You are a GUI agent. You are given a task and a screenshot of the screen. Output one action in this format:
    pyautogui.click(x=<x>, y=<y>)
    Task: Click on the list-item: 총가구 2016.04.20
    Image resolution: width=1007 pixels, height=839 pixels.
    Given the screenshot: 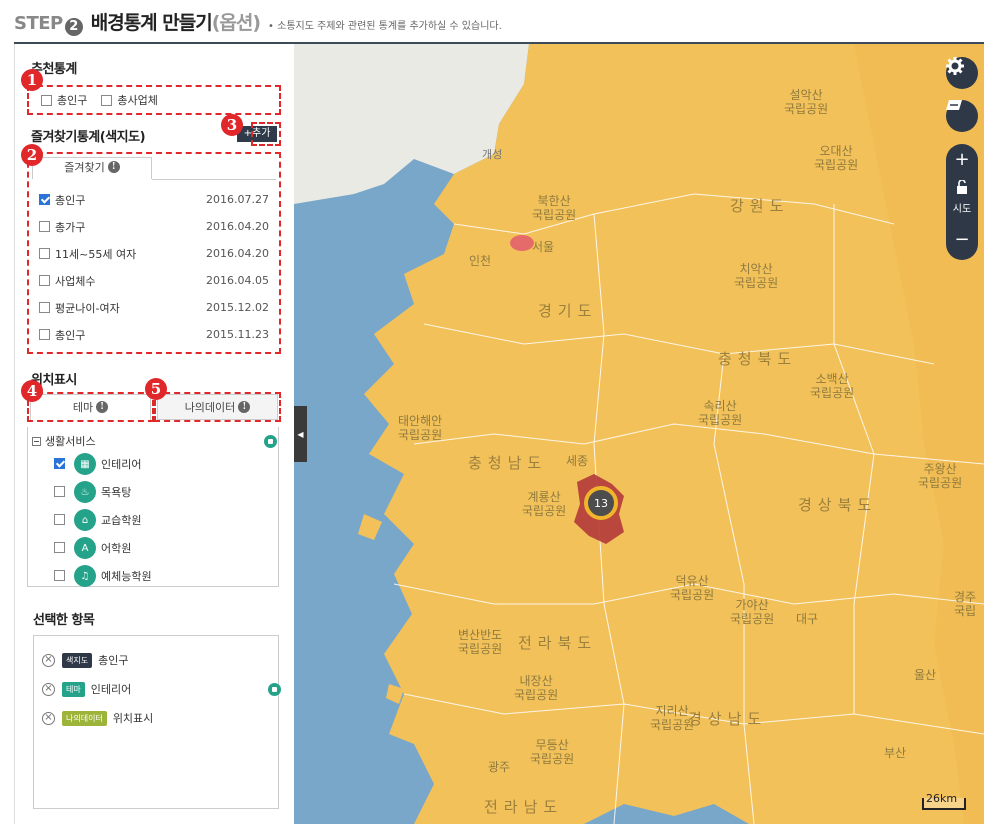 What is the action you would take?
    pyautogui.click(x=154, y=226)
    